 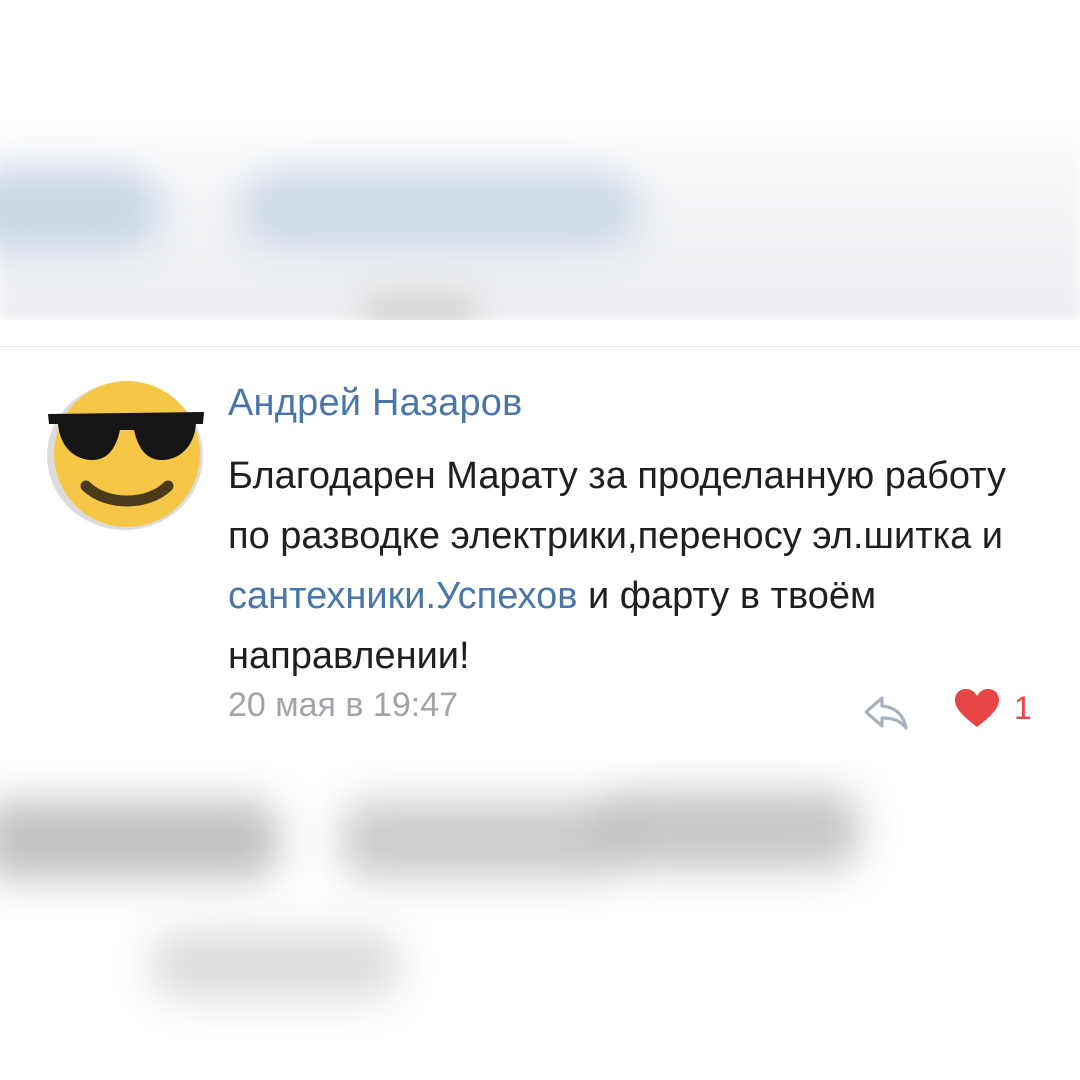 I want to click on reply-button, so click(x=886, y=713).